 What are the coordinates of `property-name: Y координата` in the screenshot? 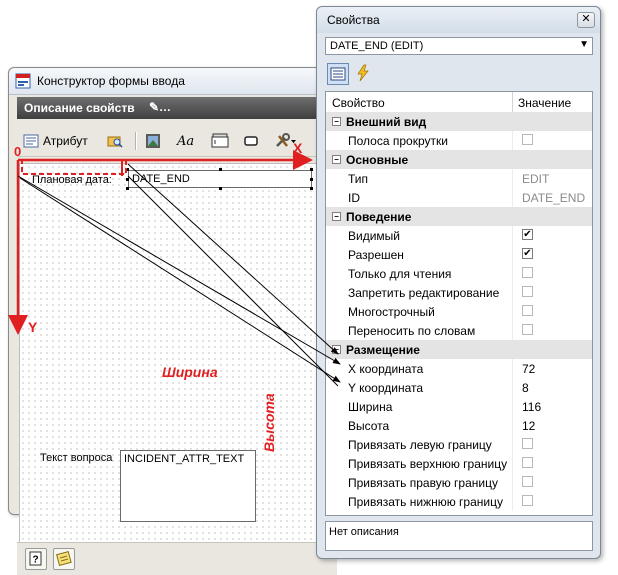 It's located at (386, 388).